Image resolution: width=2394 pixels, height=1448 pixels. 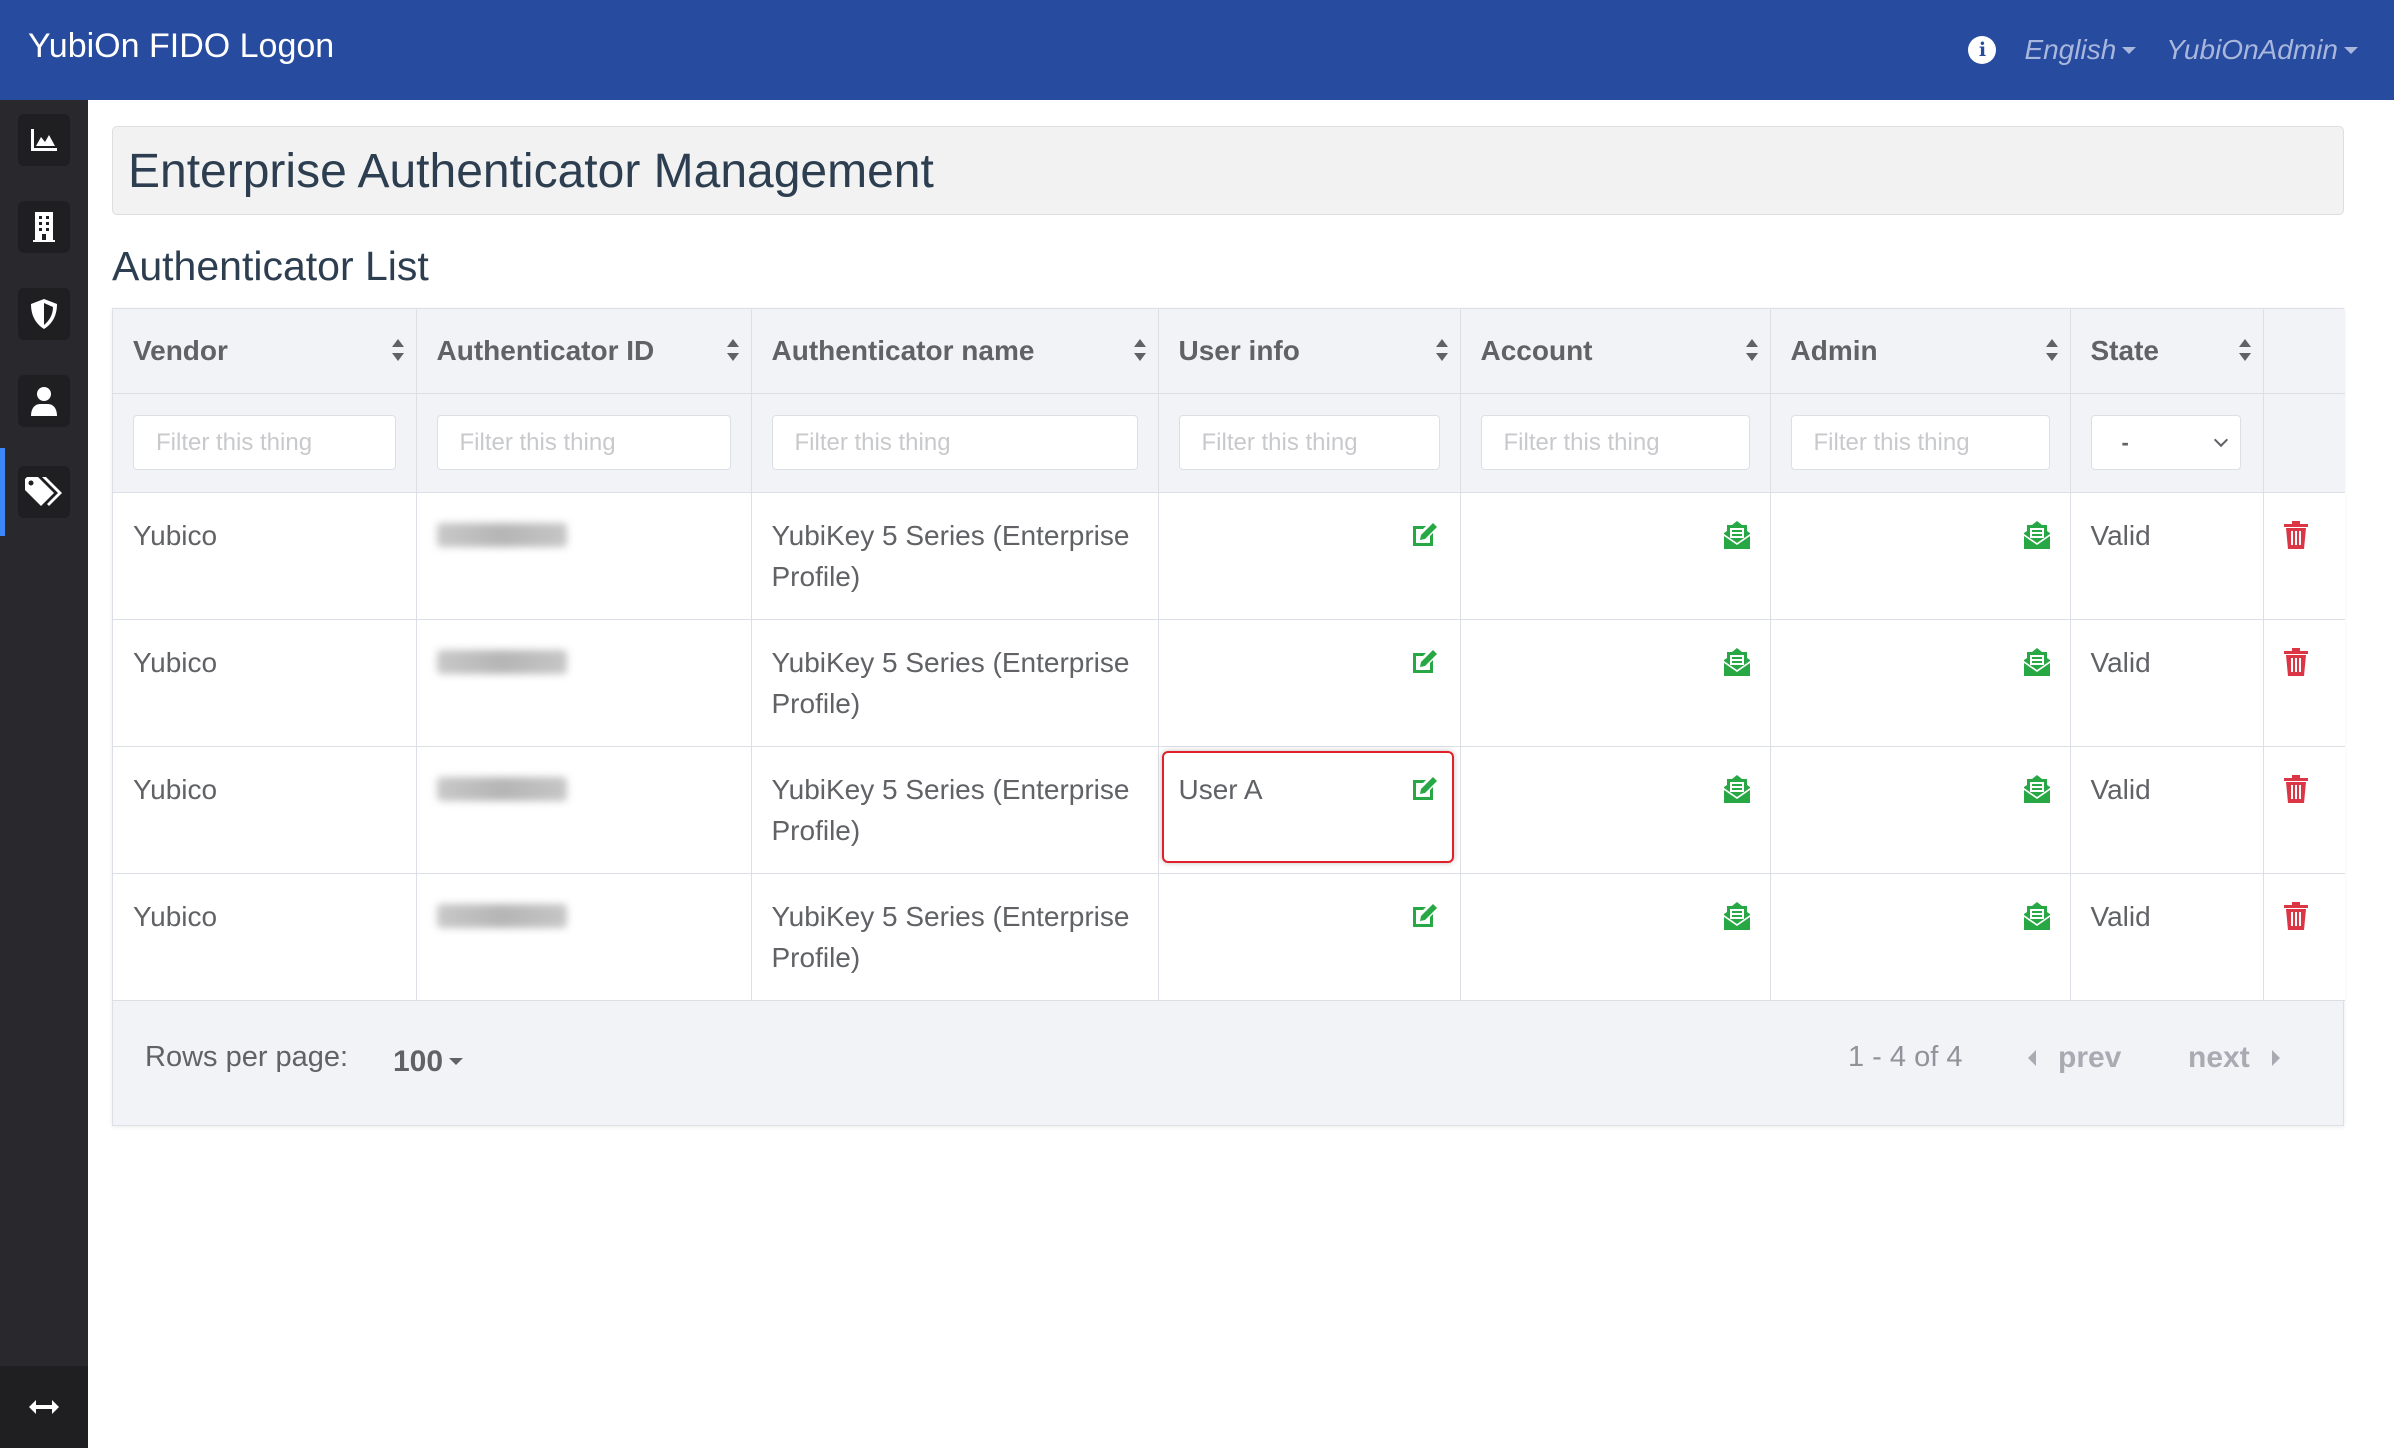 What do you see at coordinates (2, 492) in the screenshot?
I see `active-indicator` at bounding box center [2, 492].